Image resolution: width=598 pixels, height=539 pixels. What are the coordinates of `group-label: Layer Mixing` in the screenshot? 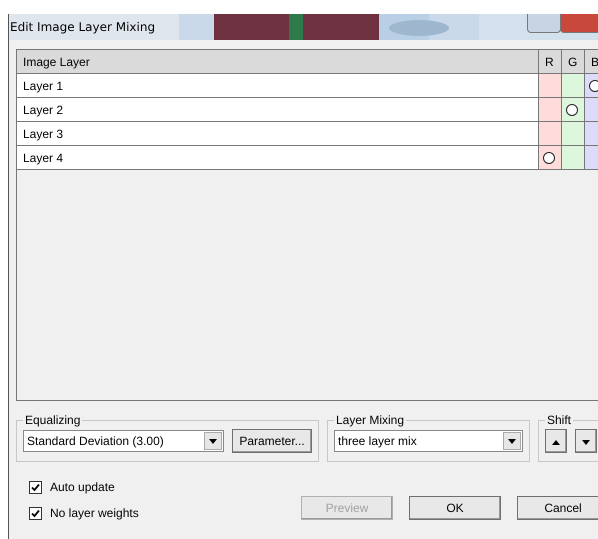 It's located at (370, 420).